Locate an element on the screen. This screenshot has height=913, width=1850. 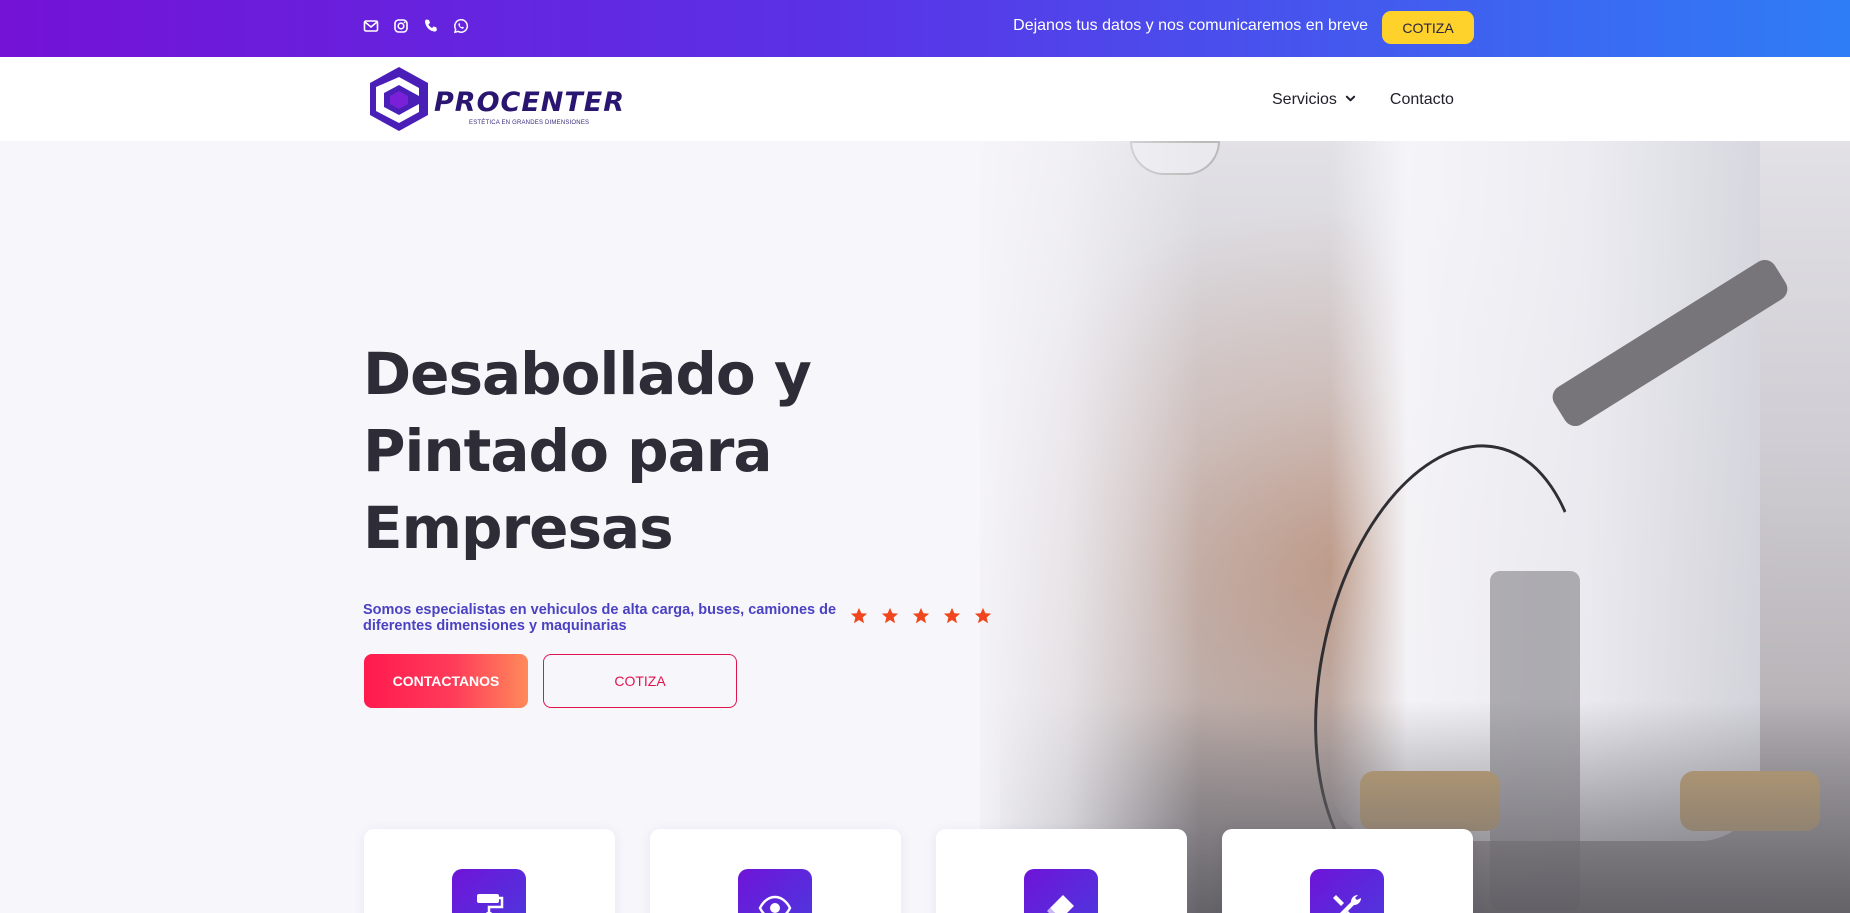
hero-cotiza-button: COTIZA is located at coordinates (640, 681).